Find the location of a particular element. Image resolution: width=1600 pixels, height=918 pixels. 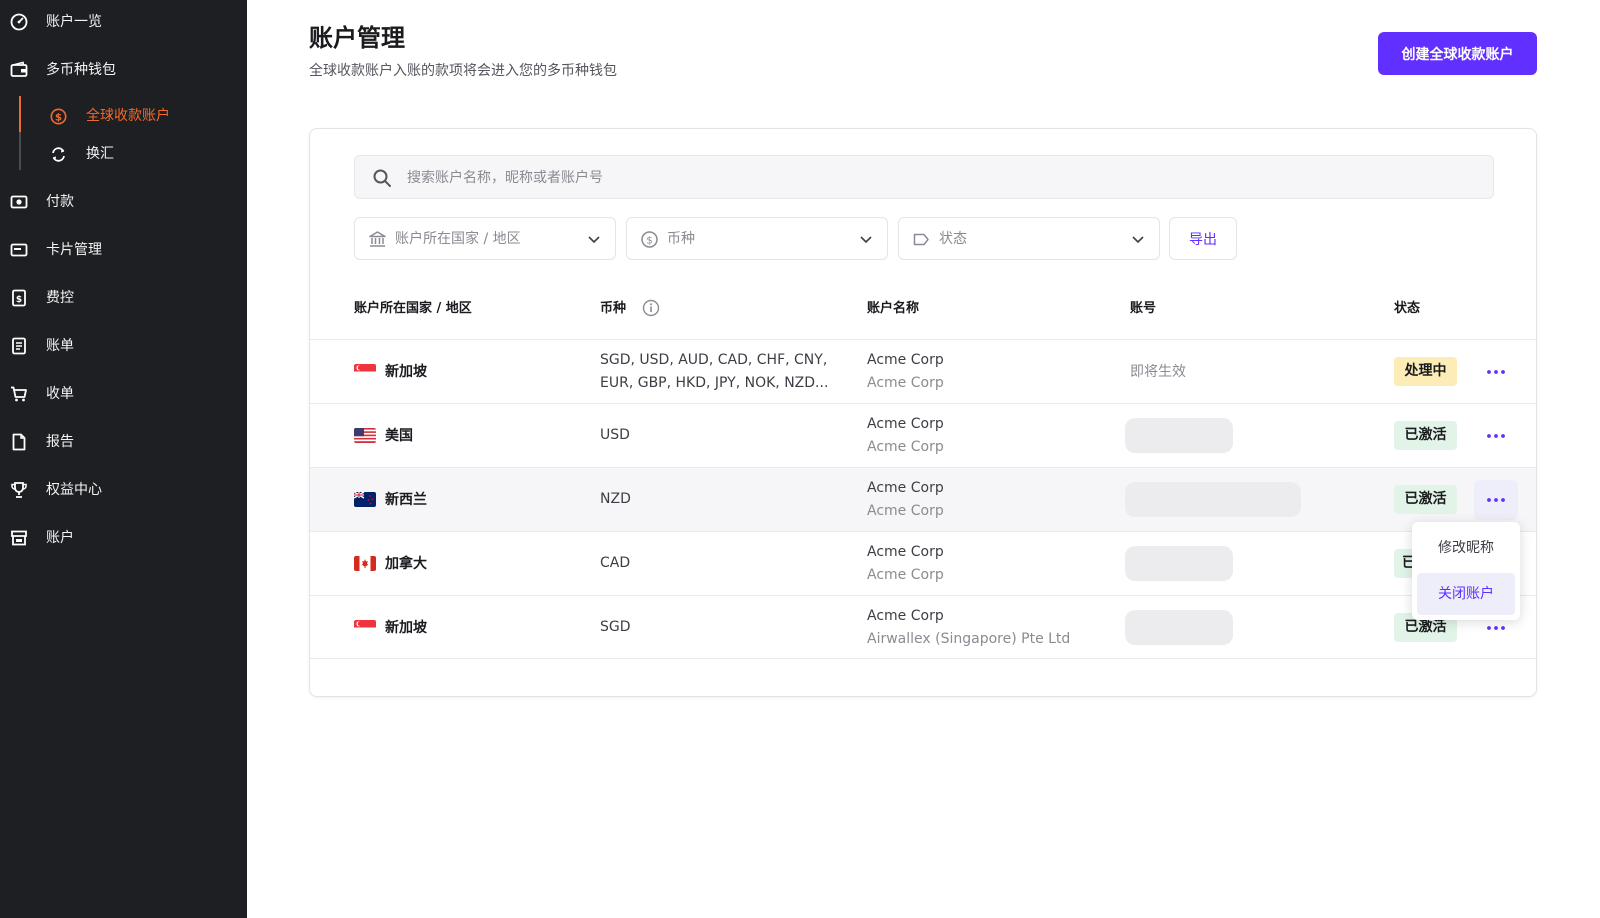

country-name: 加拿大 is located at coordinates (406, 564).